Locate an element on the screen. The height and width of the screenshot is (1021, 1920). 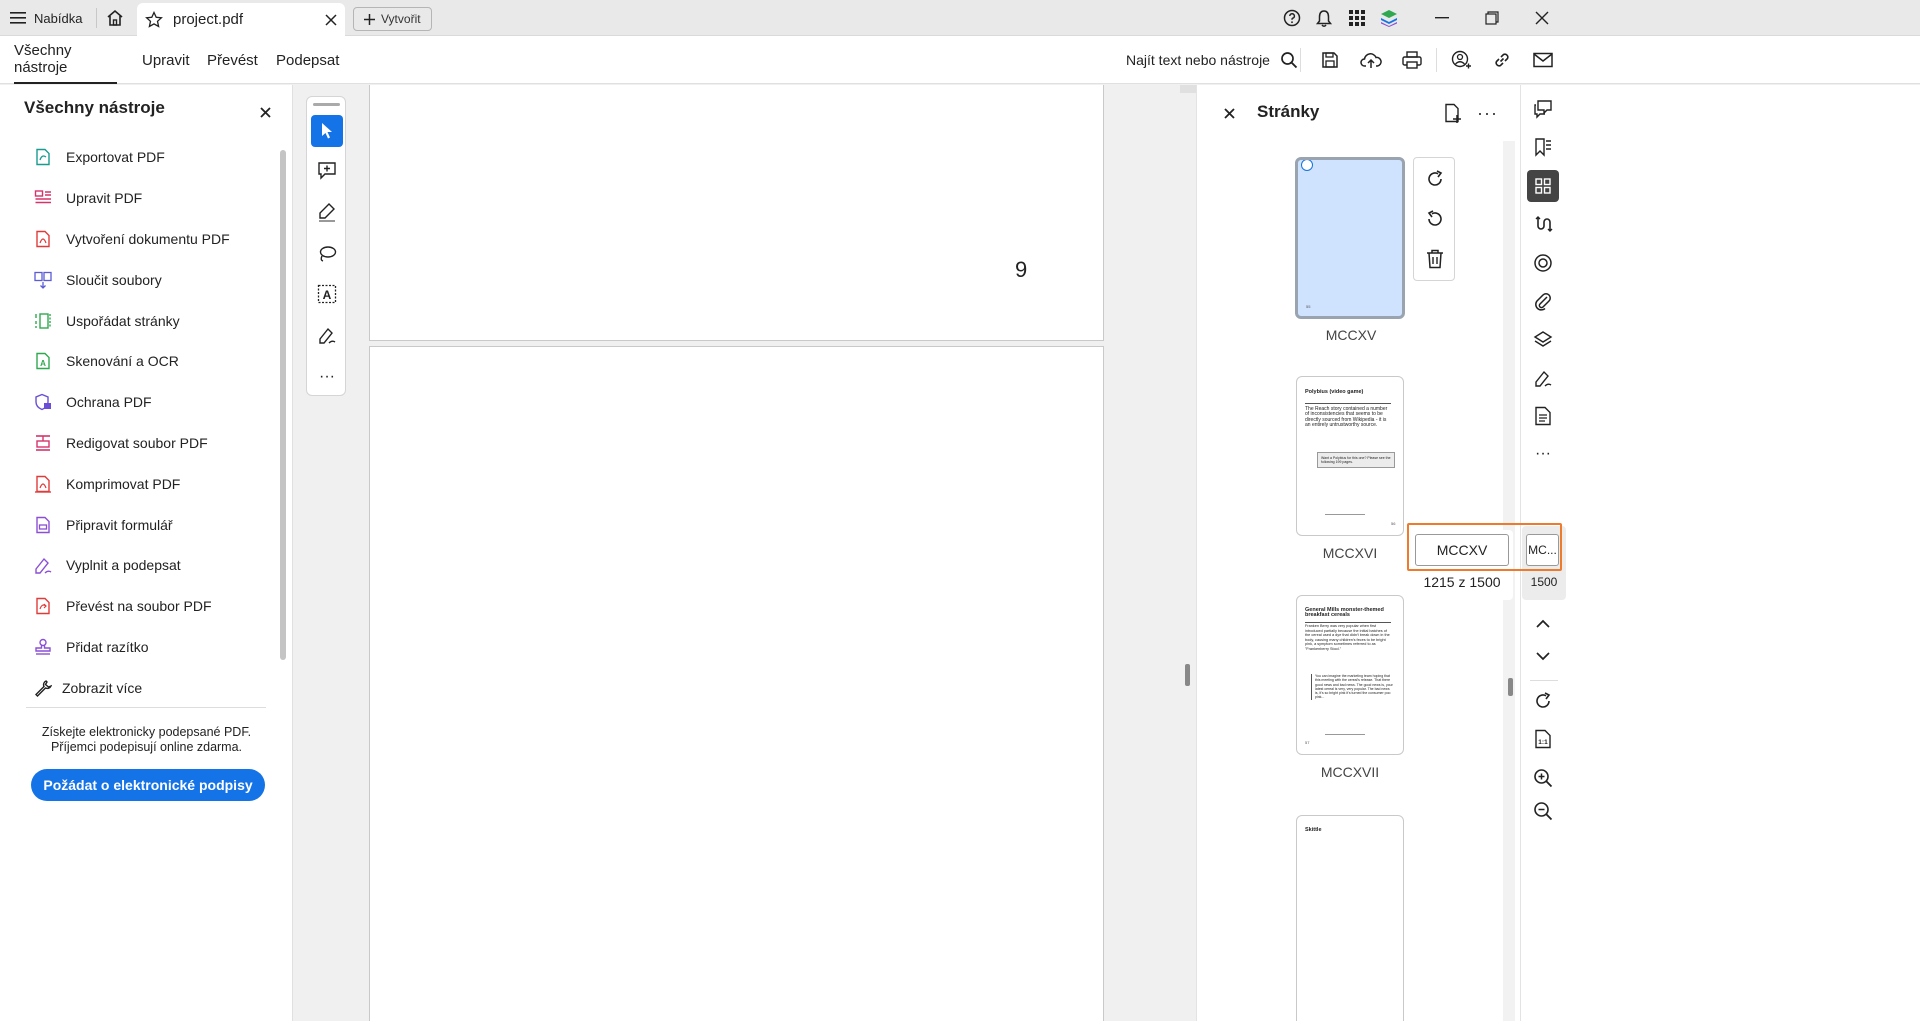
selection-radio is located at coordinates (1307, 165).